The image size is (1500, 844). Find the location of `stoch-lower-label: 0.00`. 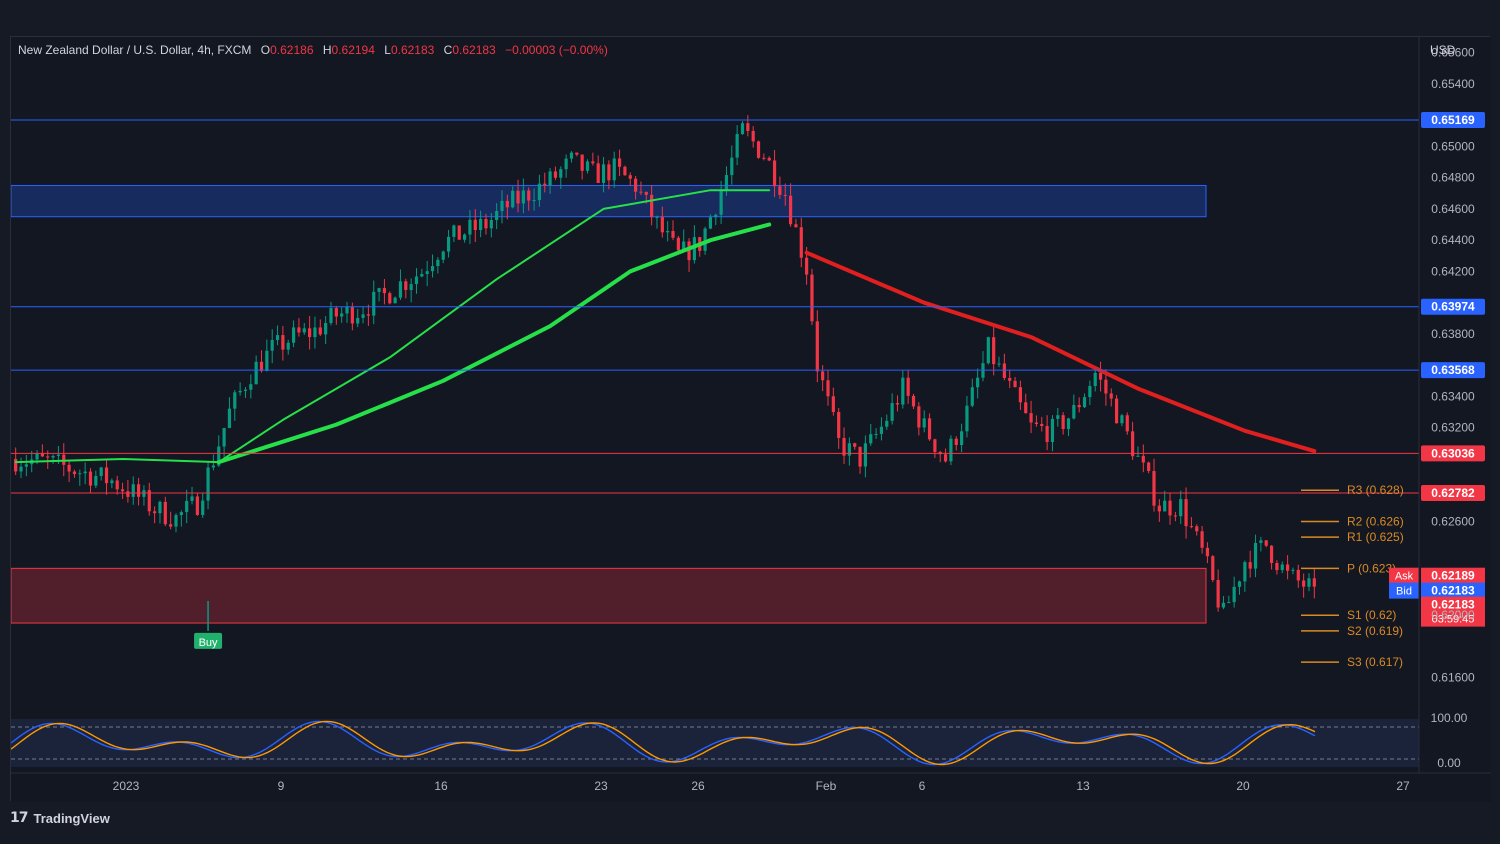

stoch-lower-label: 0.00 is located at coordinates (1449, 763).